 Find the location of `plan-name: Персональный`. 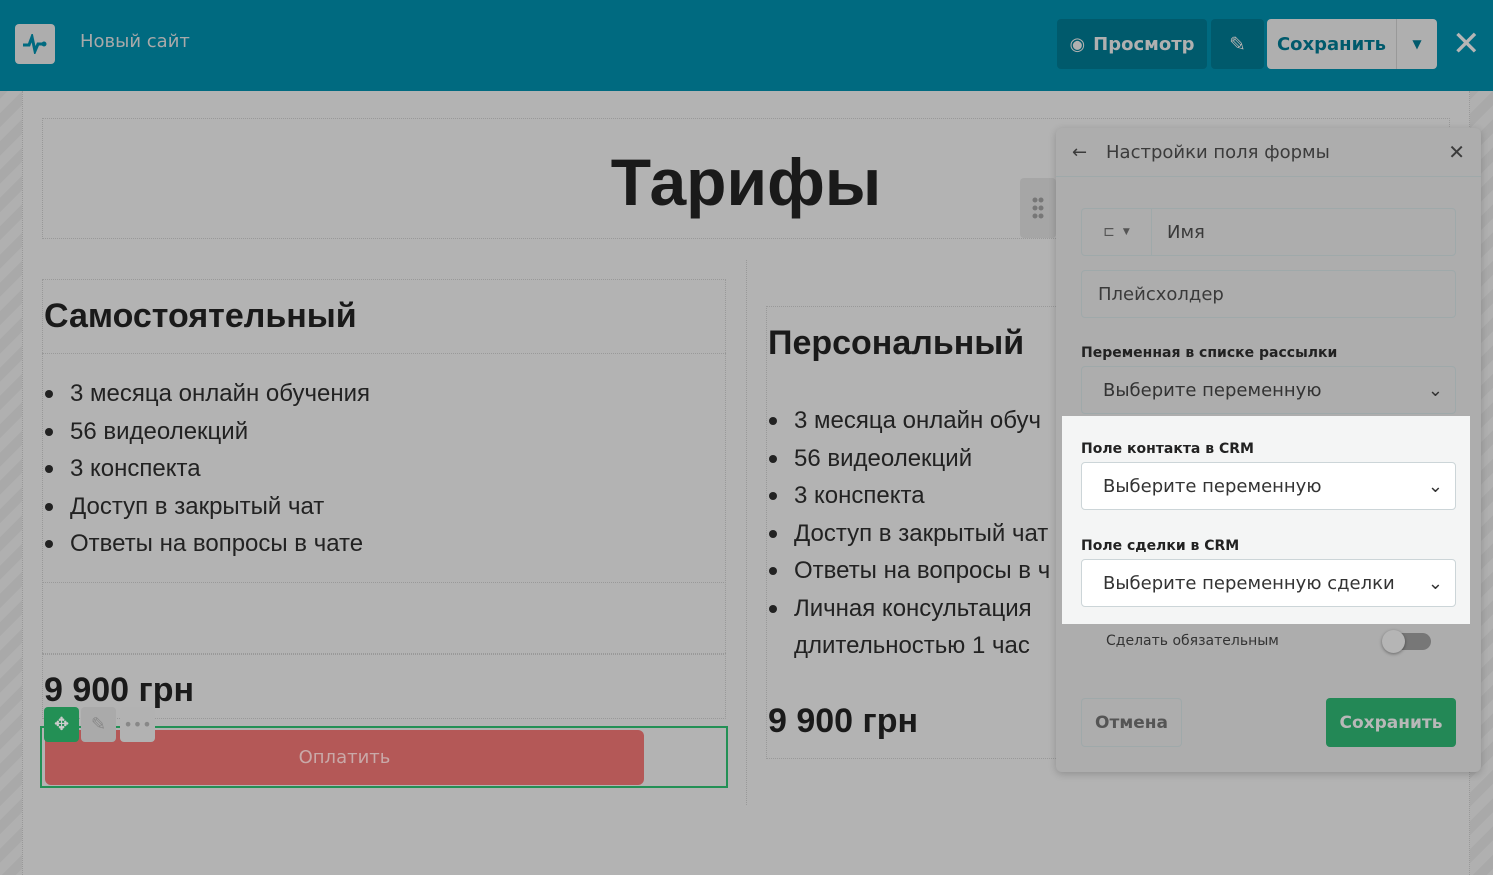

plan-name: Персональный is located at coordinates (896, 343).